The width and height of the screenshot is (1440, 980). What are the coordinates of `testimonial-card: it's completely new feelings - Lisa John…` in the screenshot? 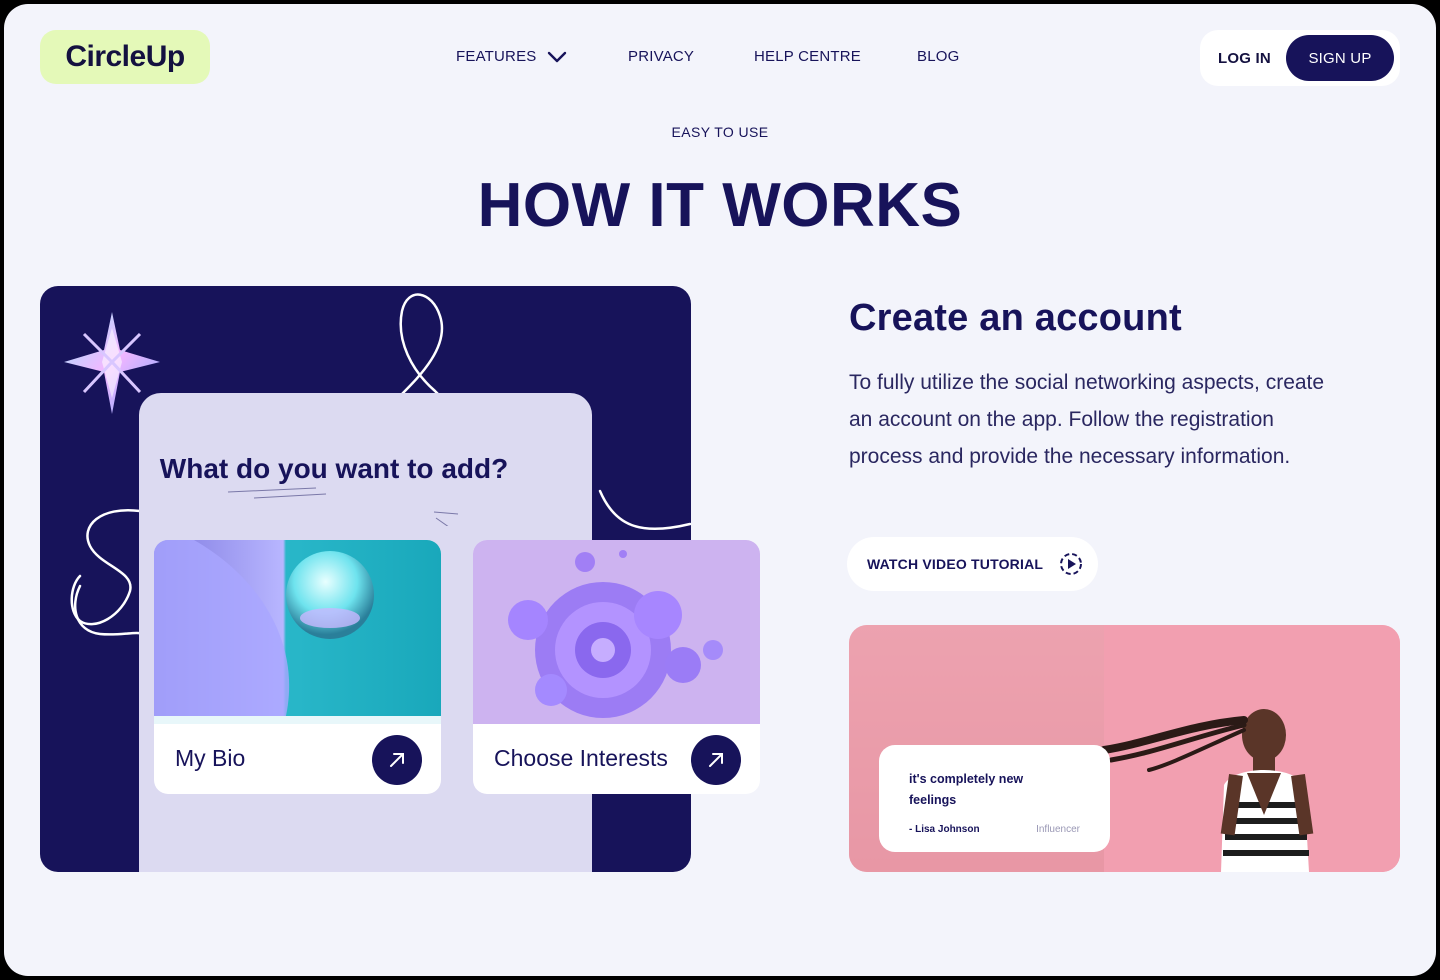 It's located at (994, 798).